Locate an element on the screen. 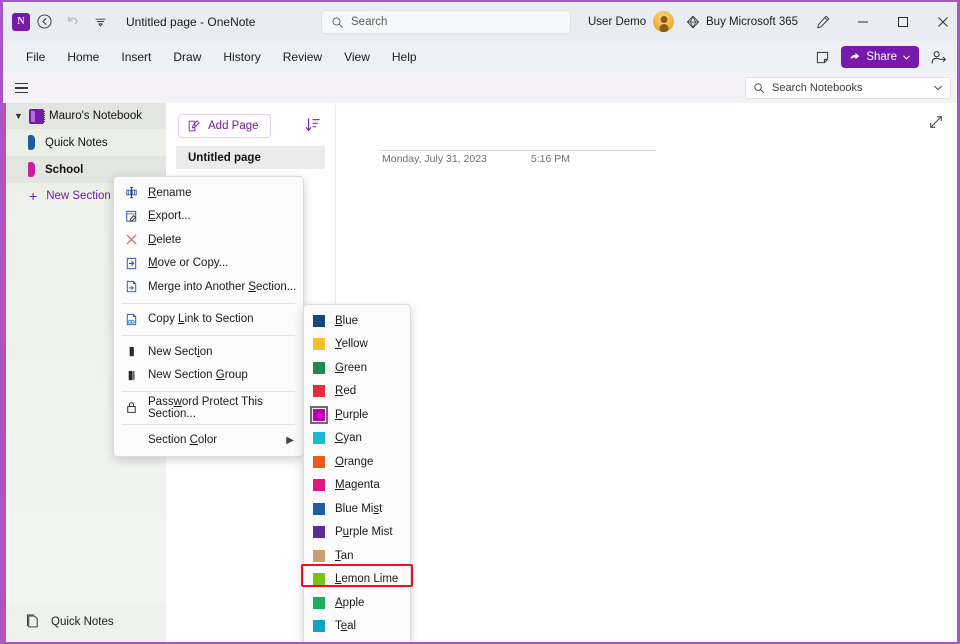  notebook-row: ▼ Mauro's Notebook is located at coordinates (86, 116).